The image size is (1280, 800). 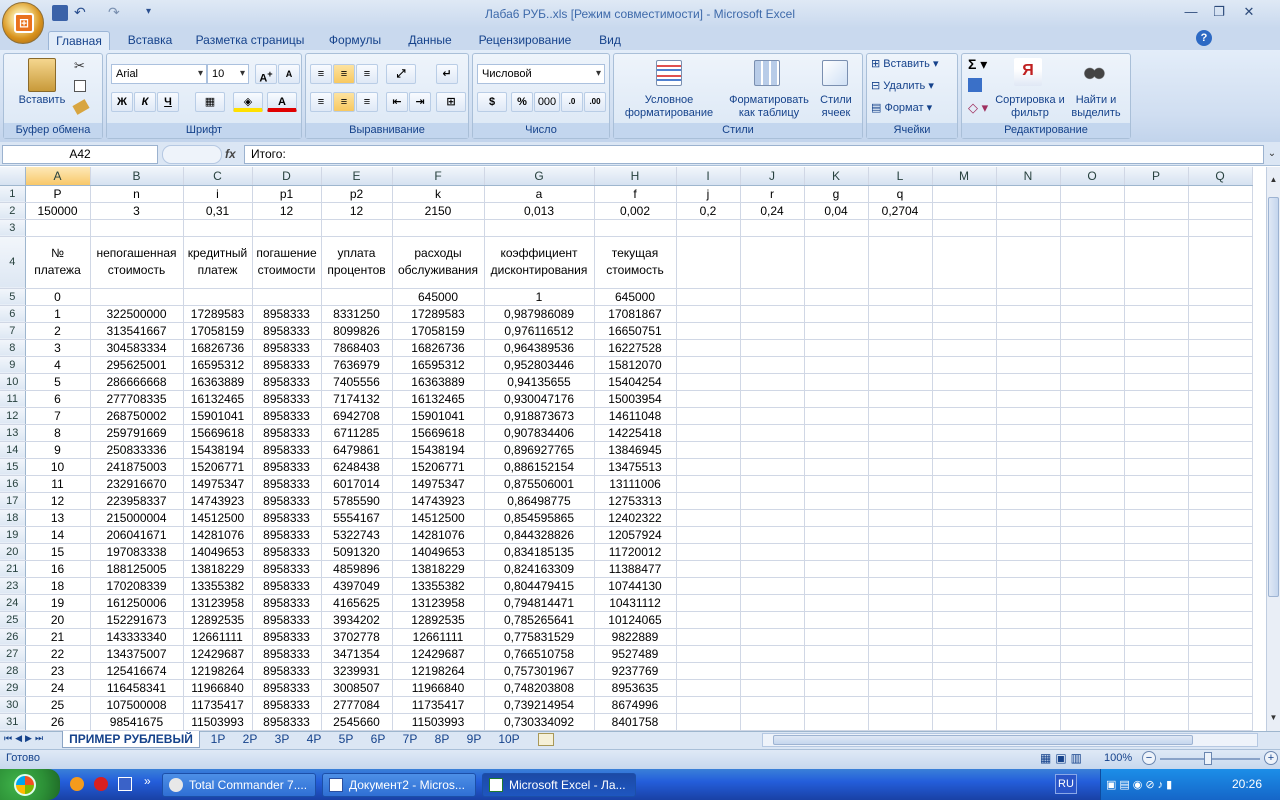 What do you see at coordinates (438, 297) in the screenshot?
I see `cell: 645000` at bounding box center [438, 297].